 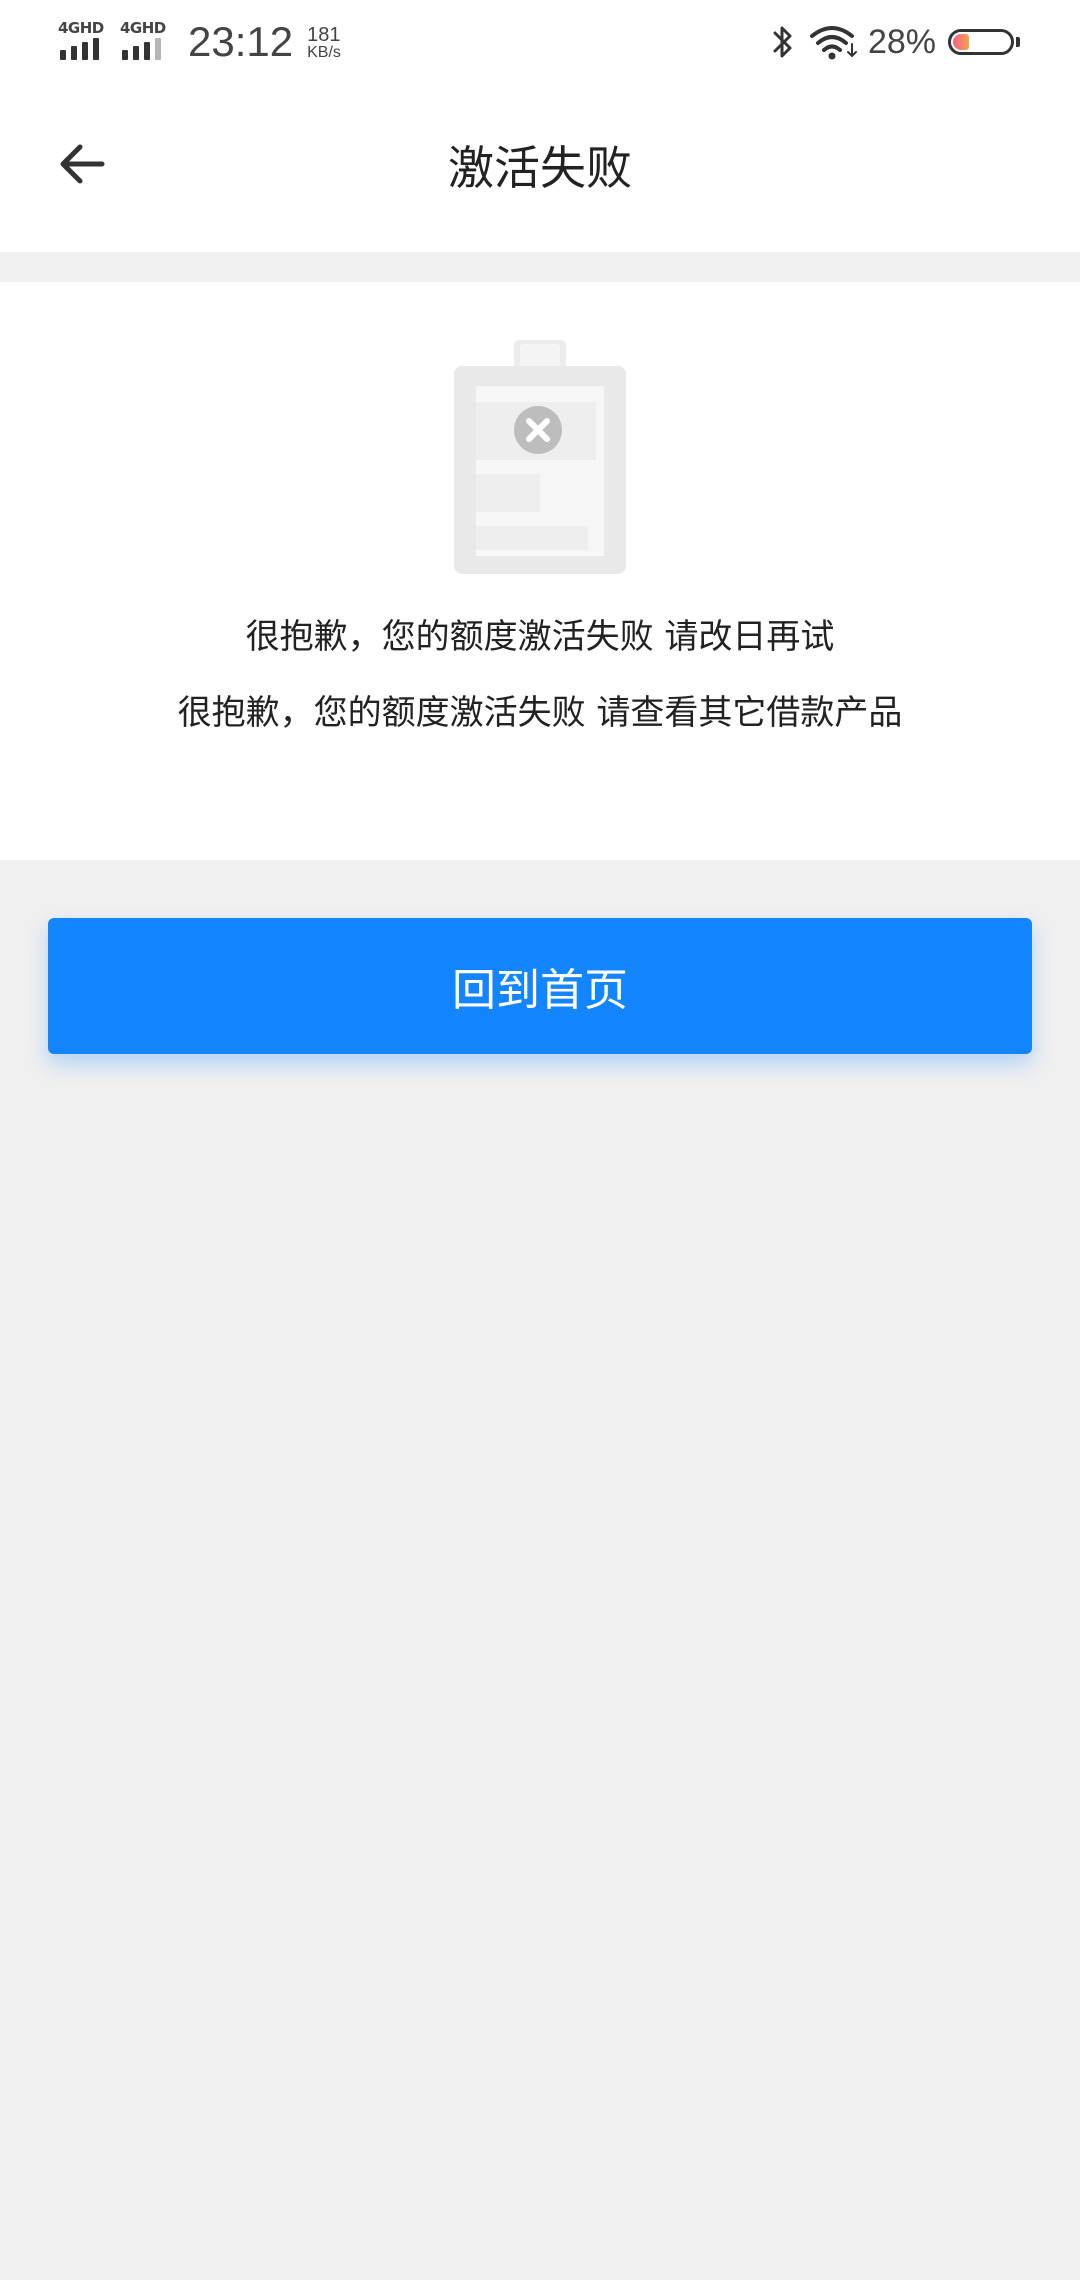 I want to click on status-bar-left: 4GHD 4GHD 23:12 181 KB/s, so click(x=199, y=42).